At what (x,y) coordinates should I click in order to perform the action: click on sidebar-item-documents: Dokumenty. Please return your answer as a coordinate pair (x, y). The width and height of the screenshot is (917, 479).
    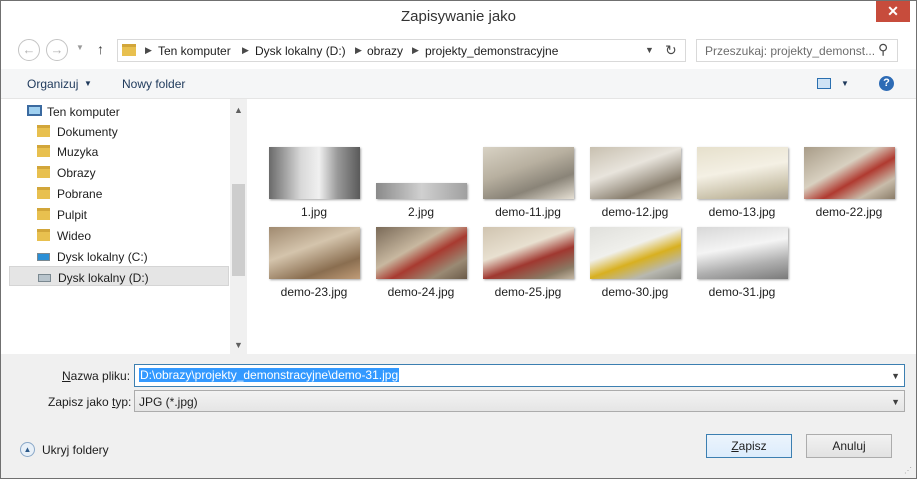
    Looking at the image, I should click on (119, 131).